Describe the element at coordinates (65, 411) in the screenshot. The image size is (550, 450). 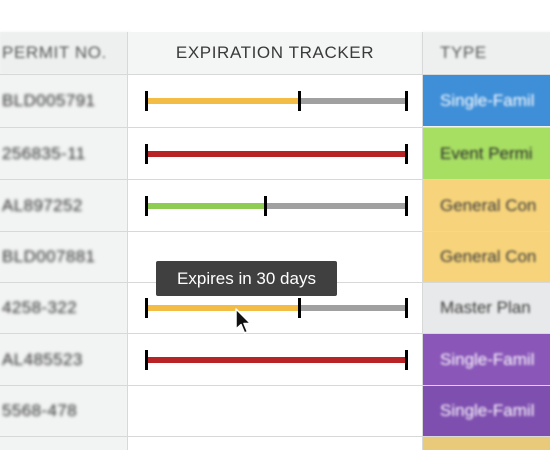
I see `permit-no-cell: 5568-478` at that location.